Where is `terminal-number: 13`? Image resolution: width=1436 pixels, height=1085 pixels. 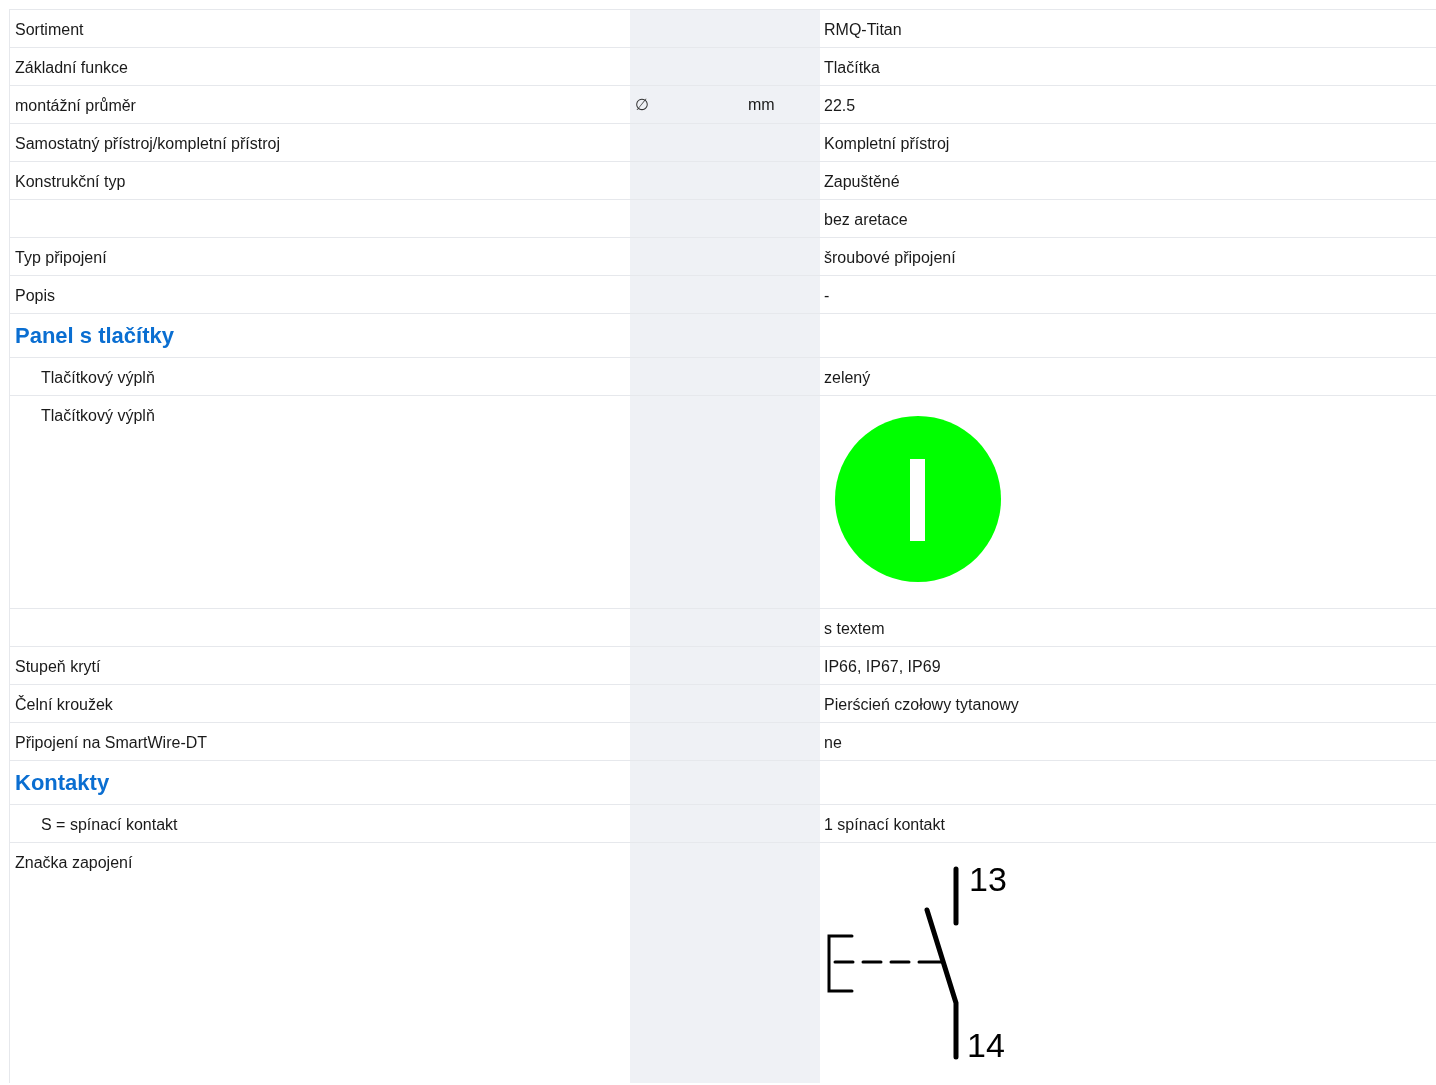 terminal-number: 13 is located at coordinates (988, 879).